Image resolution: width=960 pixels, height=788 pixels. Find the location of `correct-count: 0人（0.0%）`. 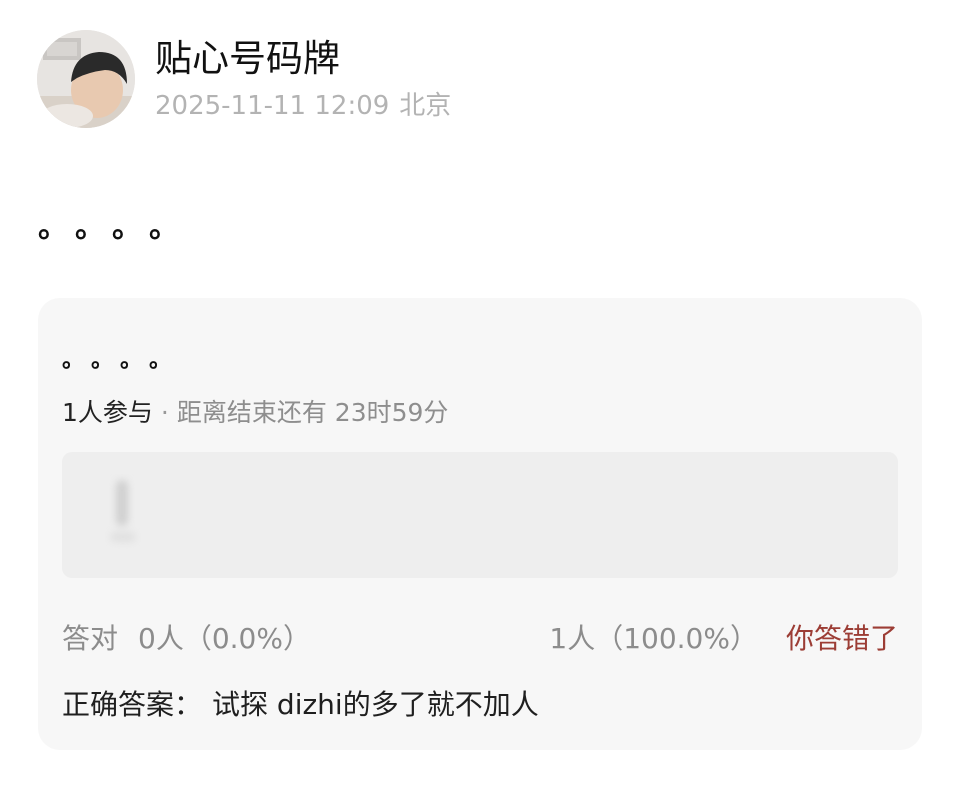

correct-count: 0人（0.0%） is located at coordinates (224, 638).